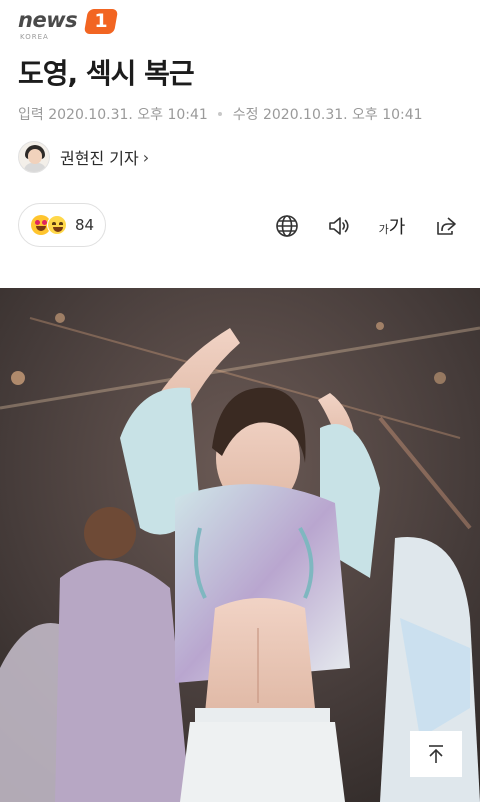 This screenshot has width=480, height=802. I want to click on published-date: 2020.10.31. 오후 10:41, so click(128, 115).